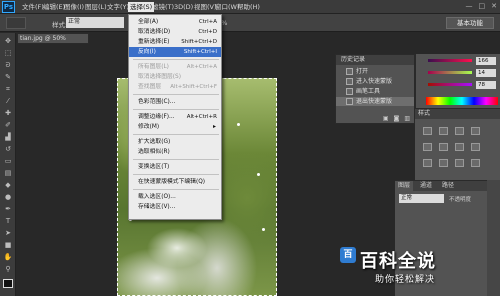 This screenshot has width=500, height=296. What do you see at coordinates (175, 52) in the screenshot?
I see `menu-item-inverse: 反向(I) Shift+Ctrl+I` at bounding box center [175, 52].